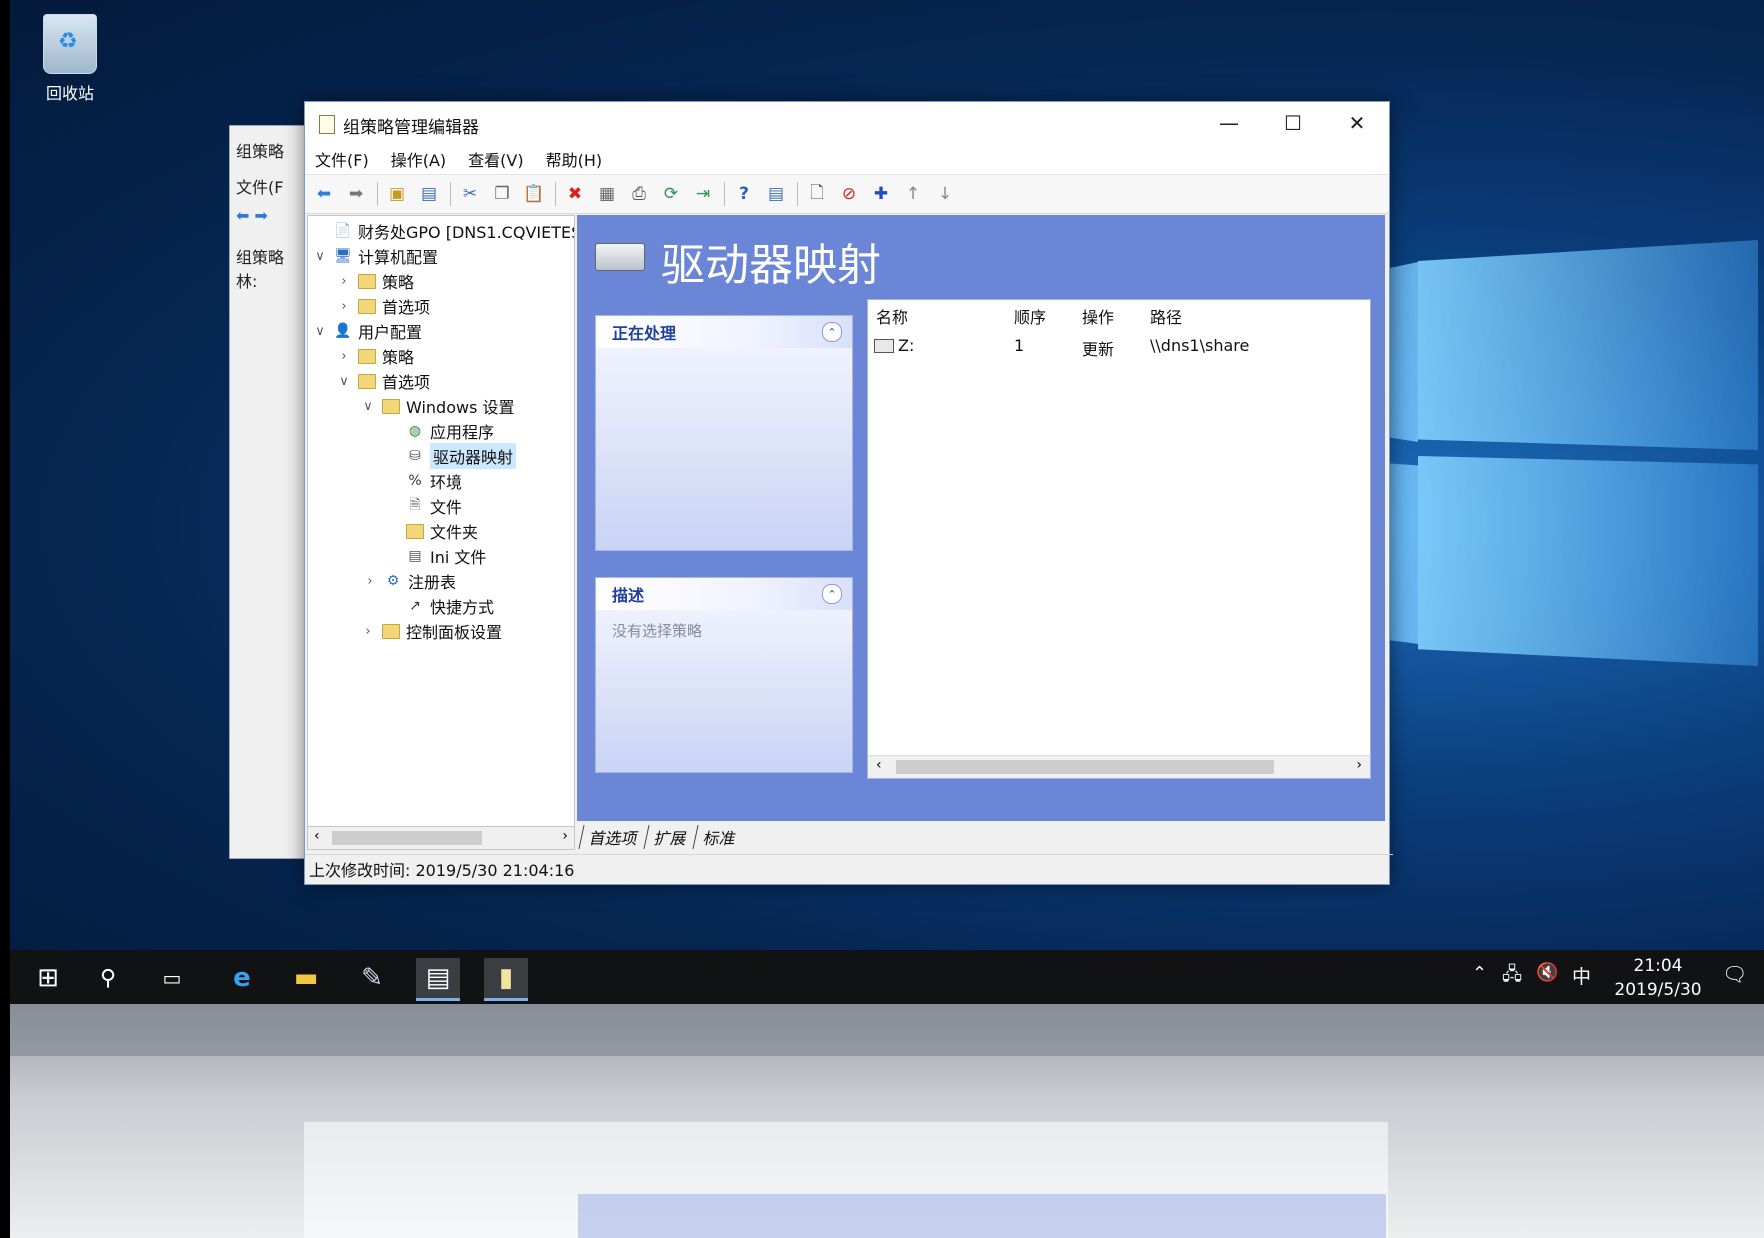 Image resolution: width=1764 pixels, height=1238 pixels. I want to click on tree-folders: 文件夹, so click(431, 531).